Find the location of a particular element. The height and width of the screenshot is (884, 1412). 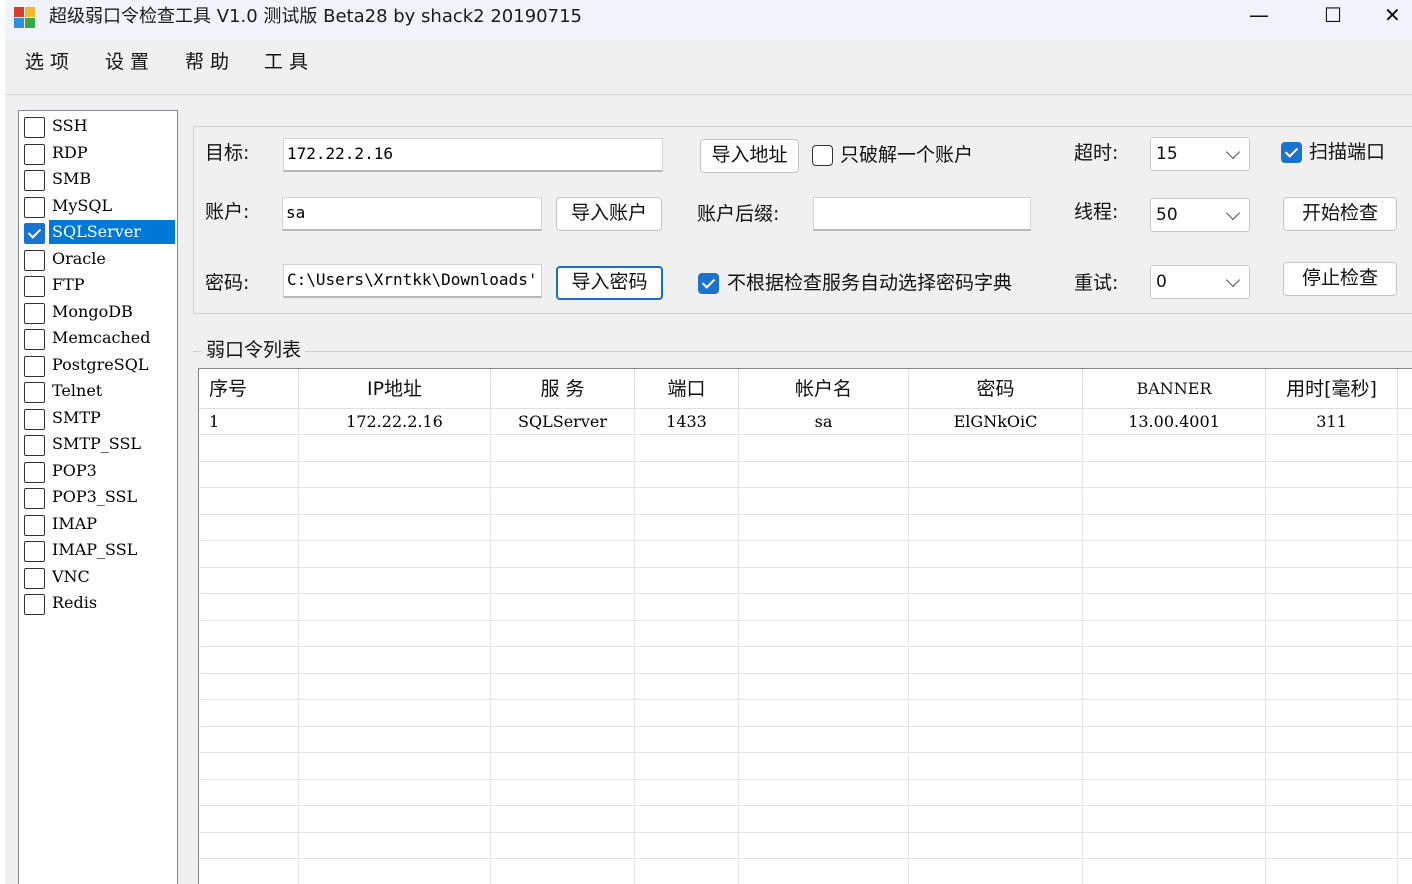

only-one-account-checkbox is located at coordinates (822, 155).